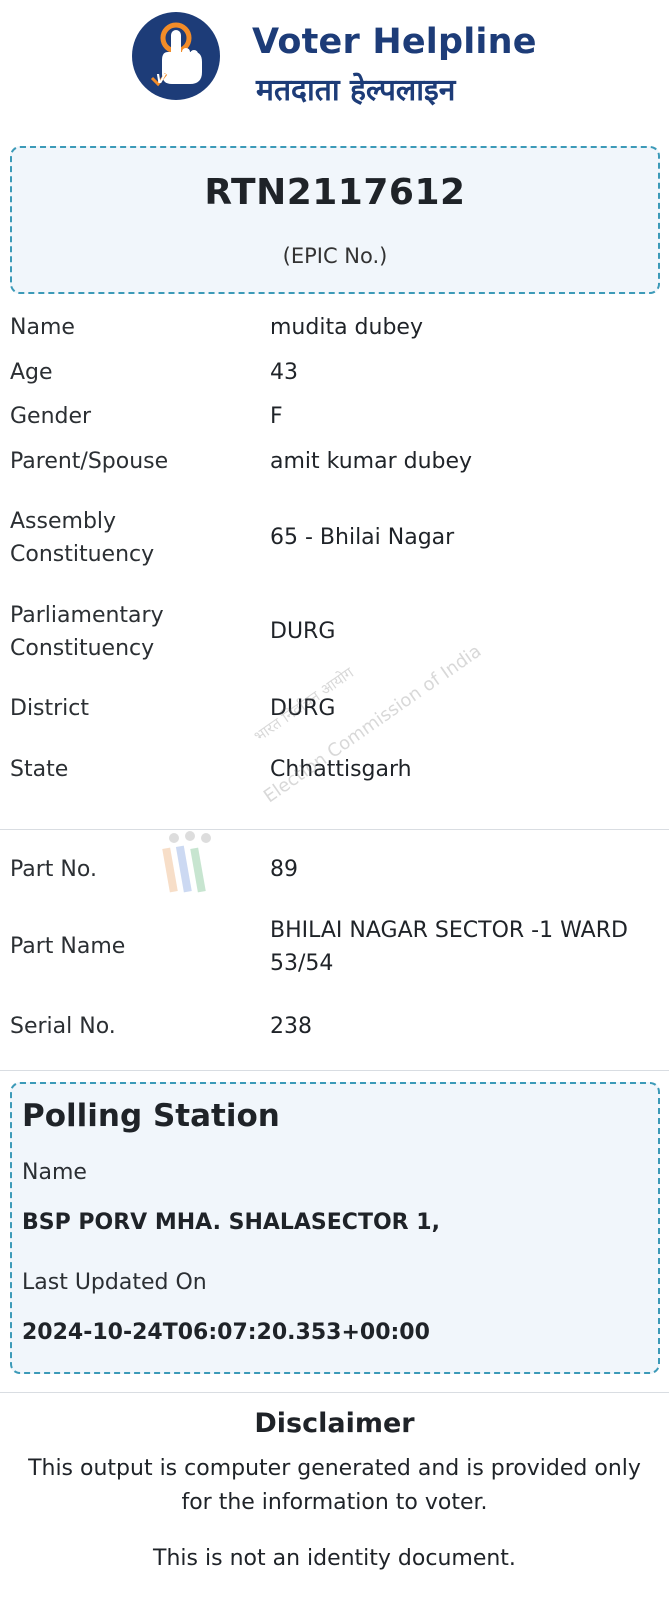 The image size is (669, 1600). Describe the element at coordinates (284, 869) in the screenshot. I see `part-value: 89` at that location.